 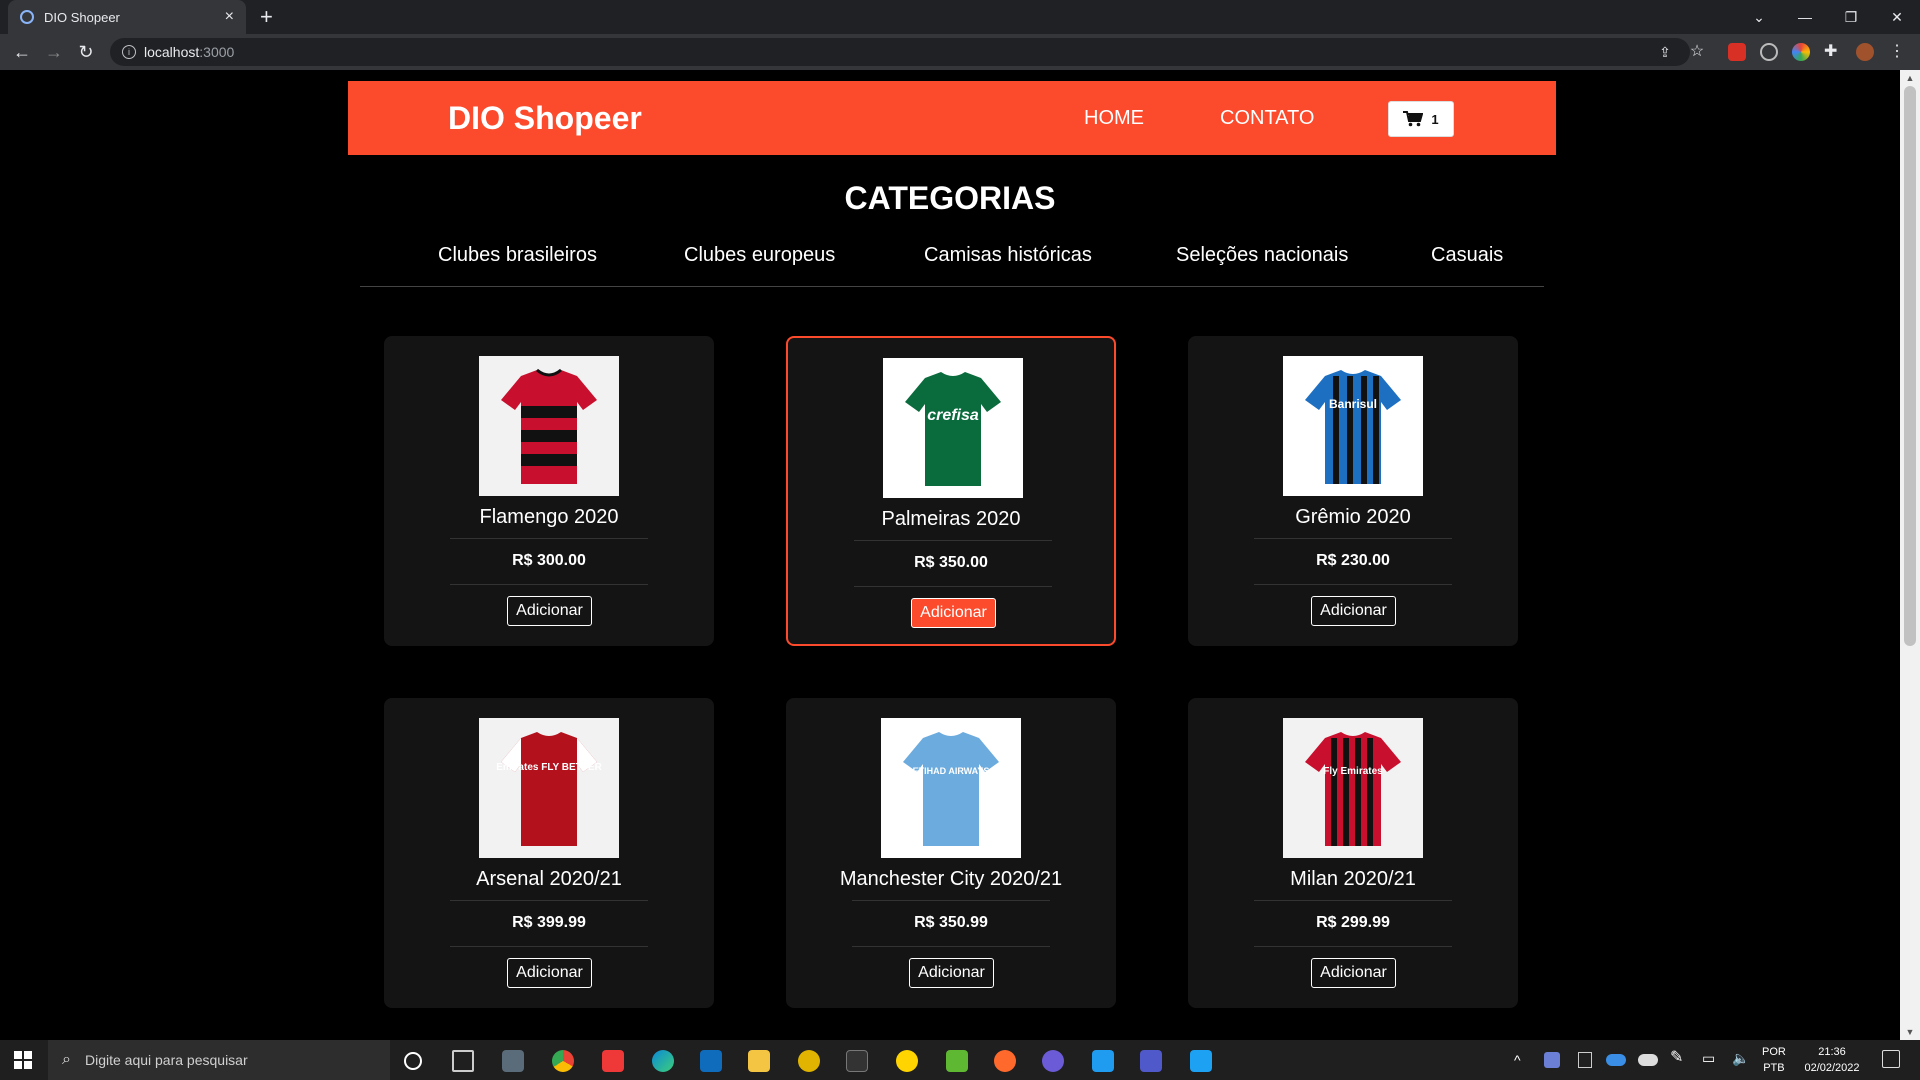 I want to click on product-price: R$ 350.00, so click(x=951, y=562).